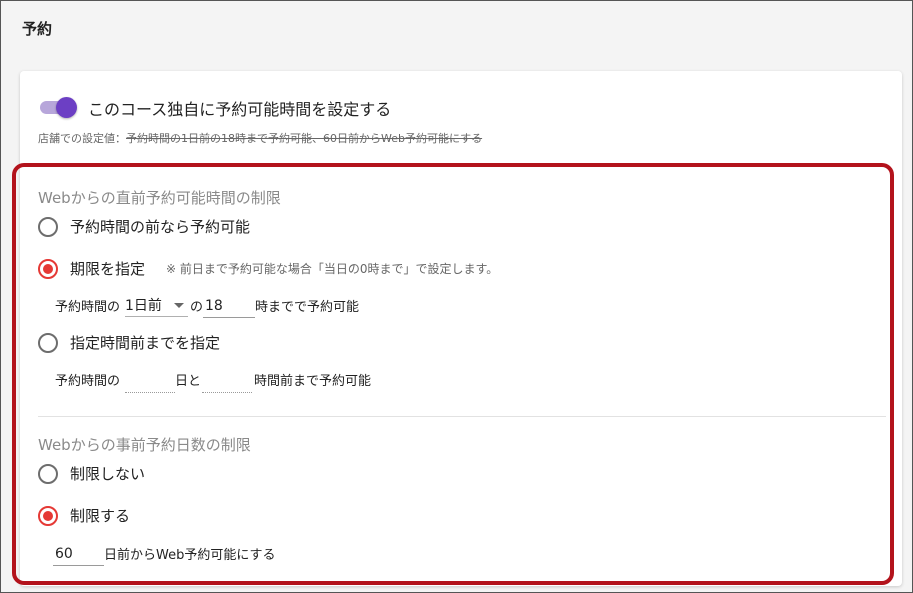 This screenshot has width=913, height=593. Describe the element at coordinates (159, 198) in the screenshot. I see `deadline-heading: Webからの直前予約可能時間の制限` at that location.